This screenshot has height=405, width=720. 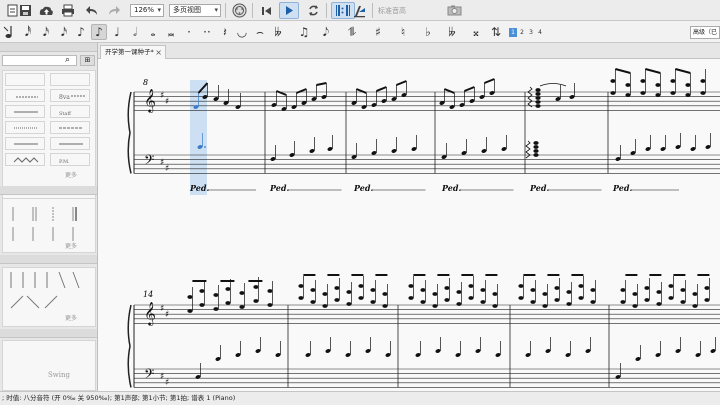 What do you see at coordinates (392, 11) in the screenshot?
I see `note-input-method: 标准音高` at bounding box center [392, 11].